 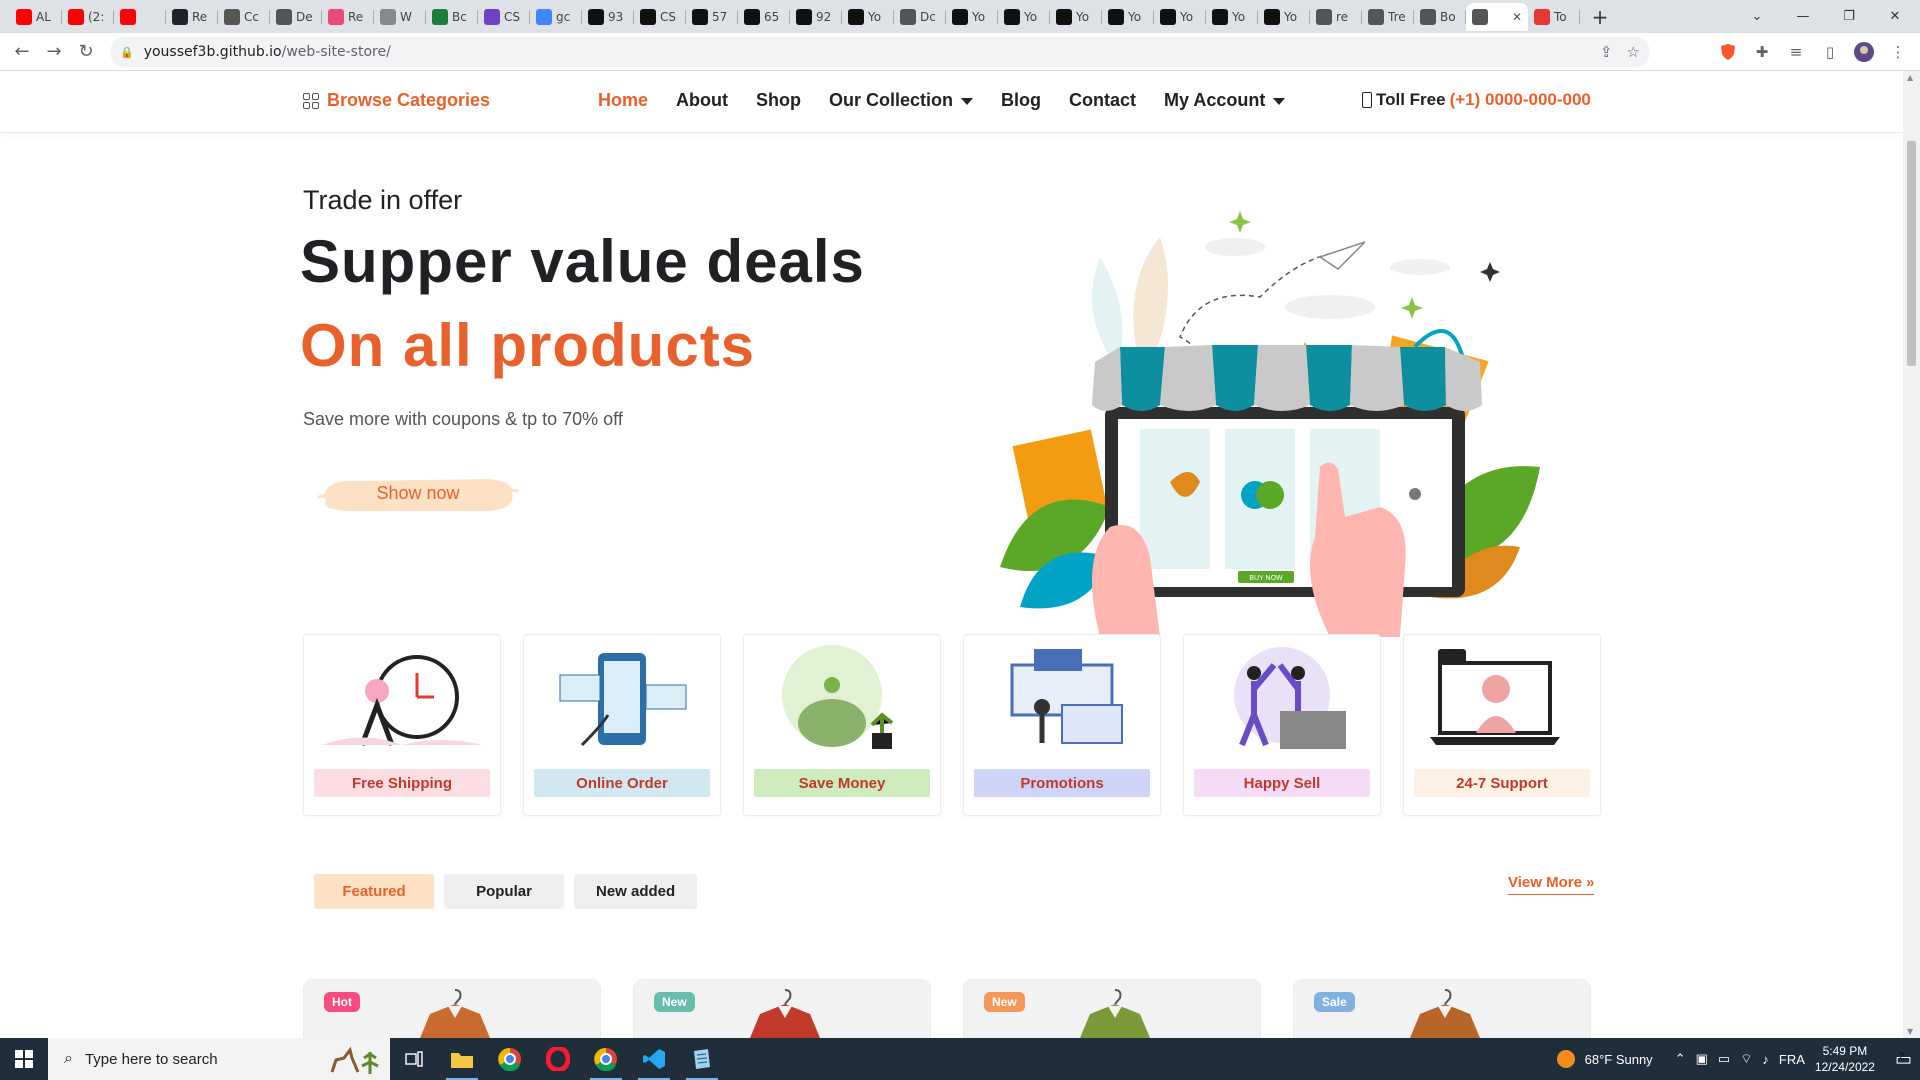 What do you see at coordinates (510, 1059) in the screenshot?
I see `chrome-app-button` at bounding box center [510, 1059].